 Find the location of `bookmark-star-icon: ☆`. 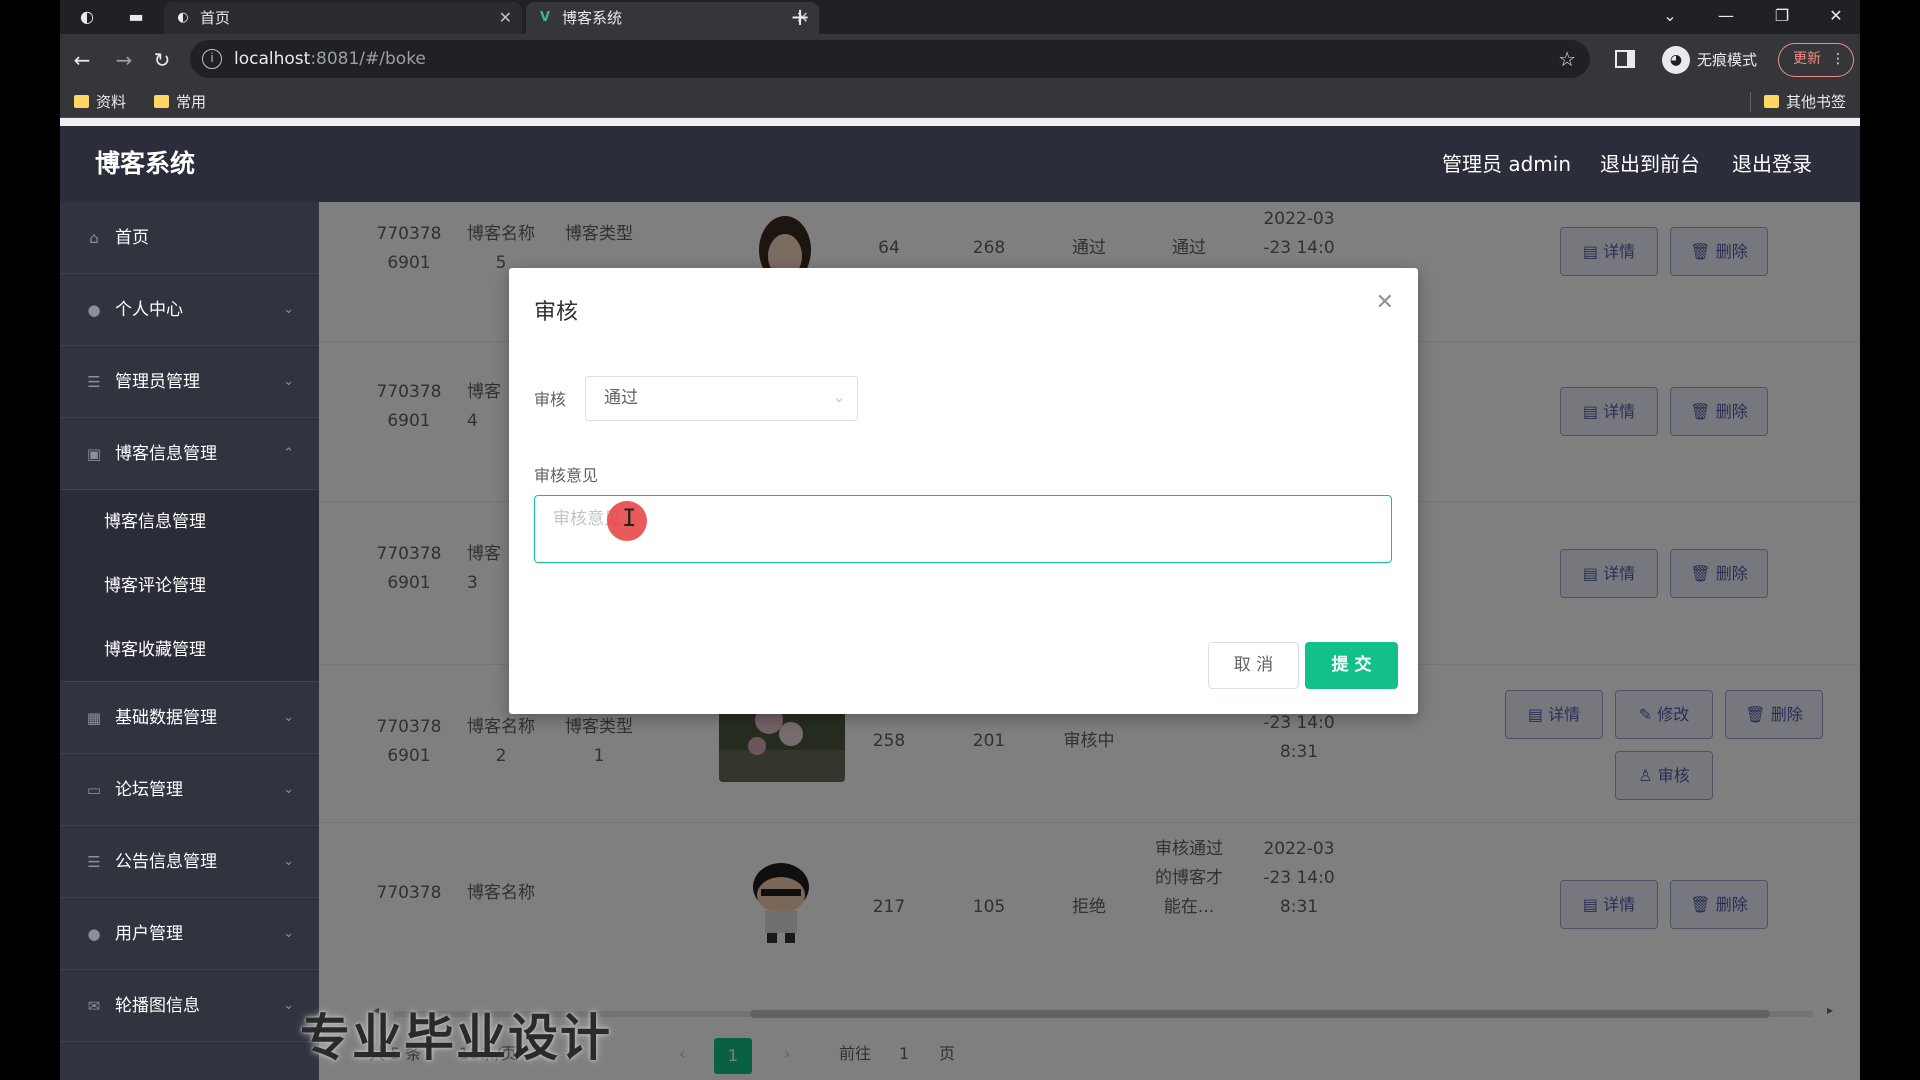

bookmark-star-icon: ☆ is located at coordinates (1567, 59).